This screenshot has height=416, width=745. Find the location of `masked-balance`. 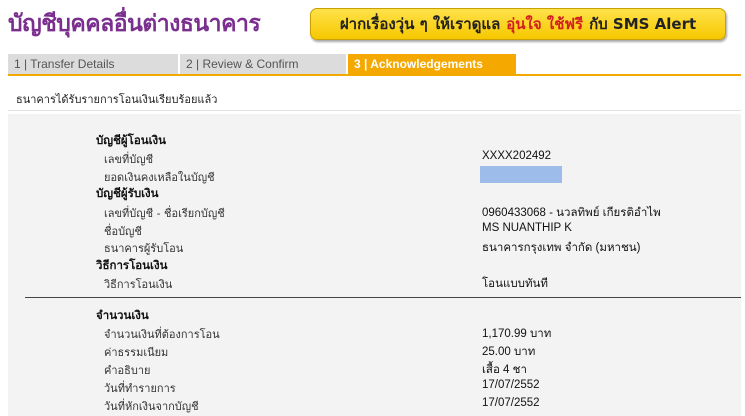

masked-balance is located at coordinates (521, 174).